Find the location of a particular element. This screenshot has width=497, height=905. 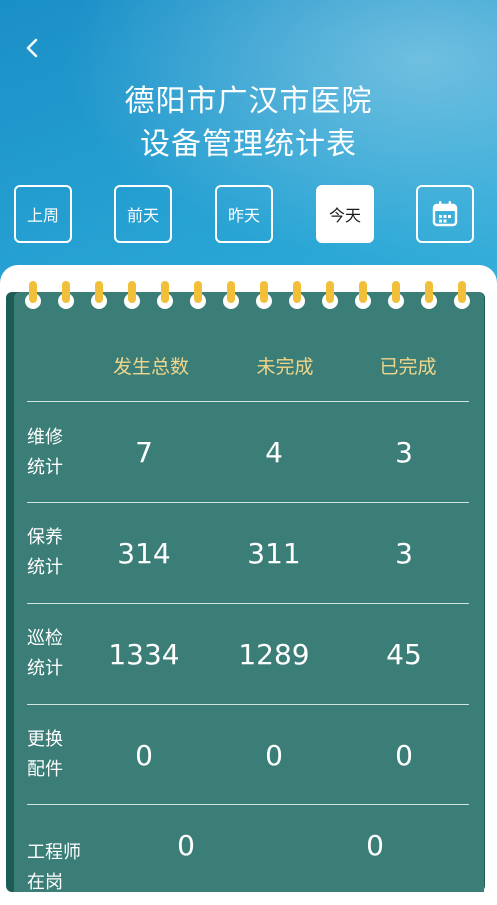

repair-complete: 3 is located at coordinates (404, 452).